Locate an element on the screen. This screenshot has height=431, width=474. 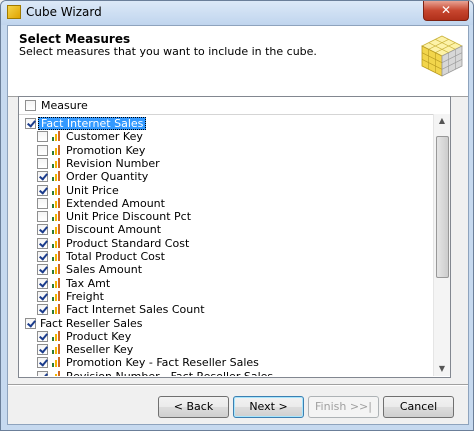
measure-label: Extended Amount is located at coordinates (115, 203).